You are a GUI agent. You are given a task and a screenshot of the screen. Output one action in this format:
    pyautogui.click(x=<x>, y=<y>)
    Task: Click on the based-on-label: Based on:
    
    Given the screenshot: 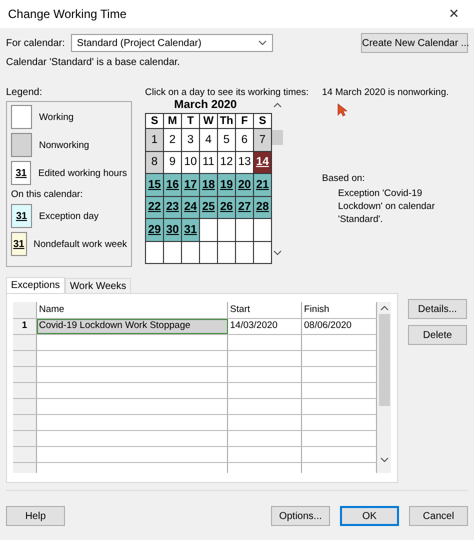 What is the action you would take?
    pyautogui.click(x=344, y=178)
    